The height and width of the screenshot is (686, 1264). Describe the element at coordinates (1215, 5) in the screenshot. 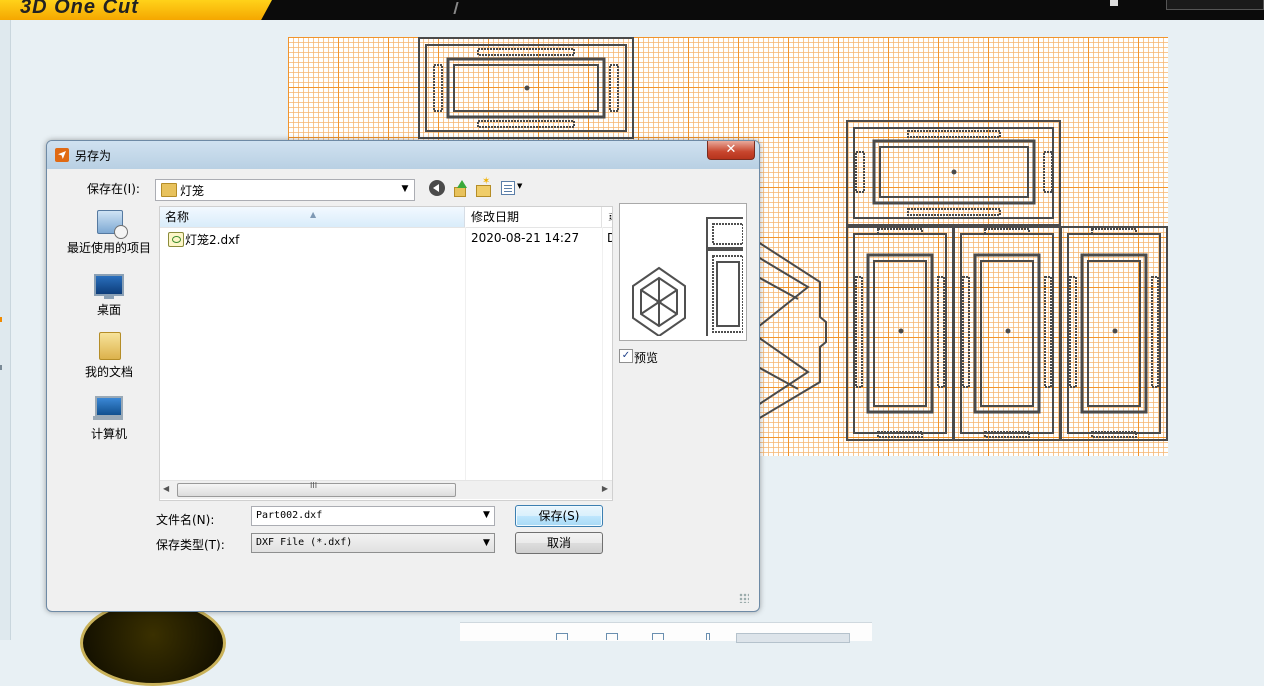

I see `toolbar-panel` at that location.